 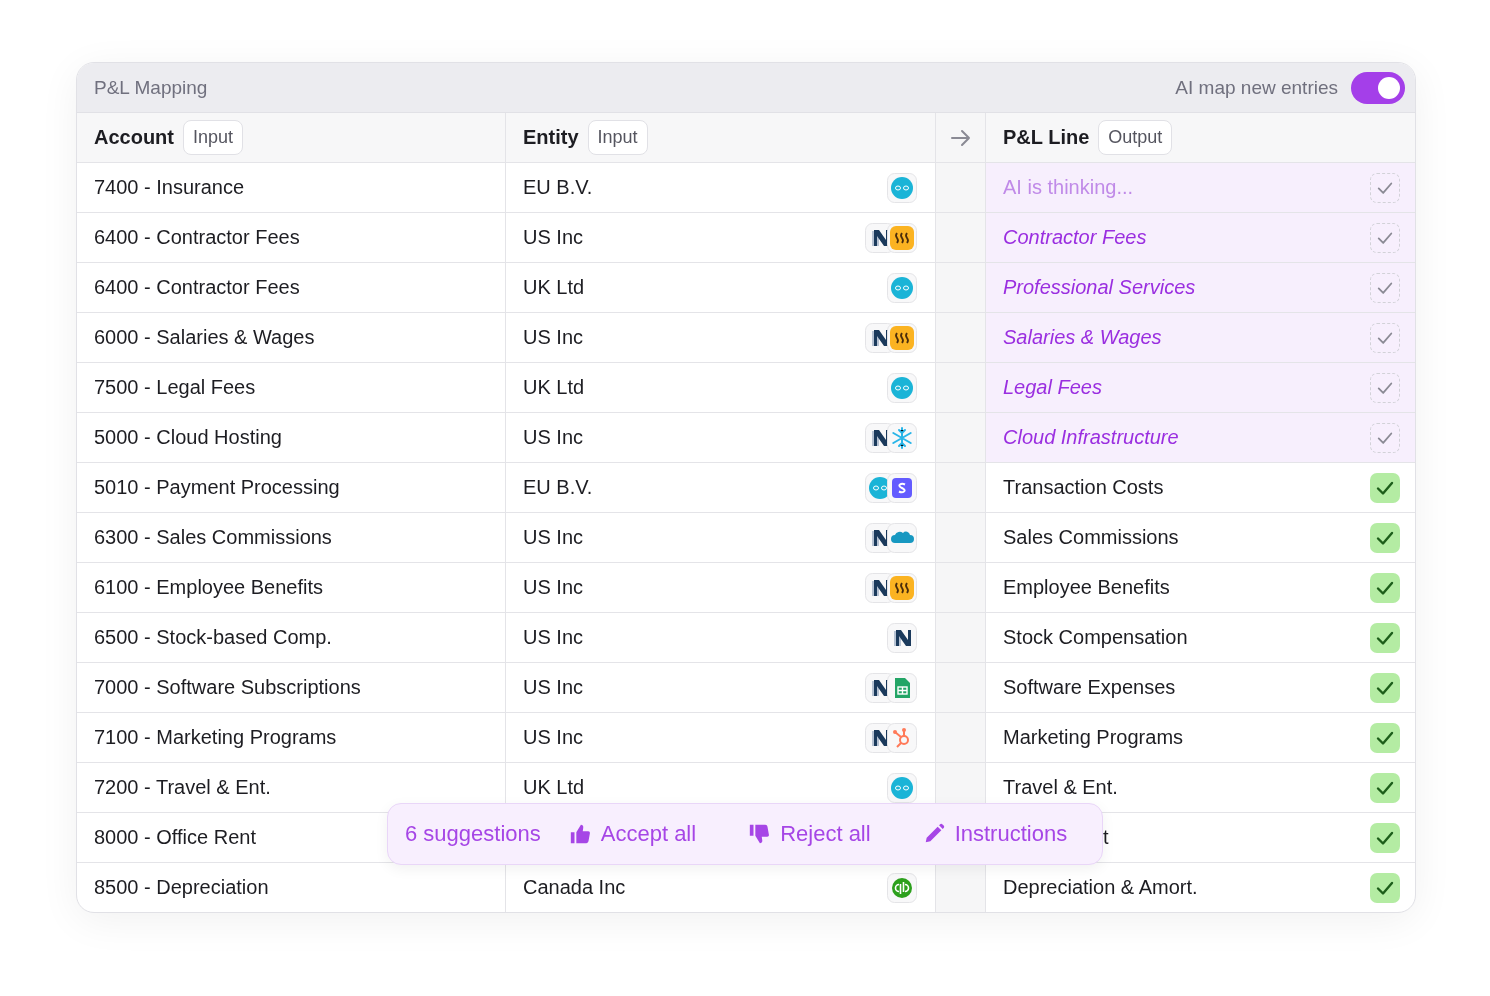 I want to click on snowflake-icon, so click(x=902, y=437).